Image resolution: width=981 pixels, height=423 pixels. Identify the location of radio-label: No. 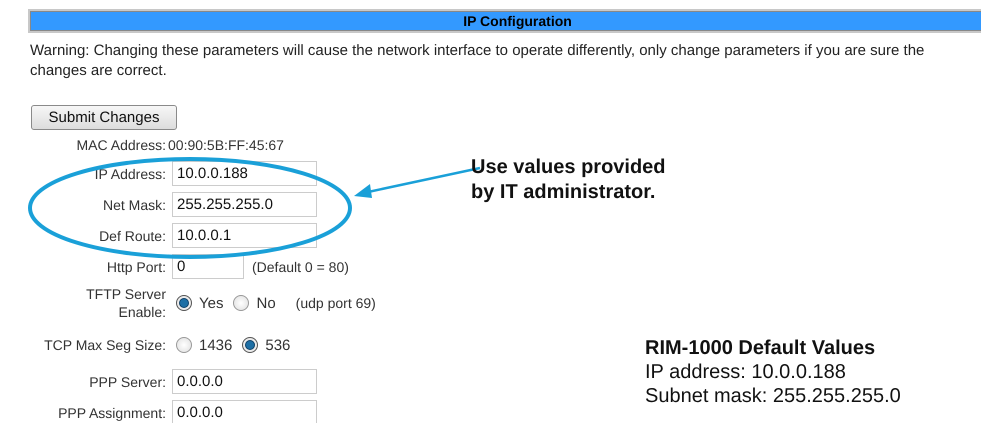
(266, 303).